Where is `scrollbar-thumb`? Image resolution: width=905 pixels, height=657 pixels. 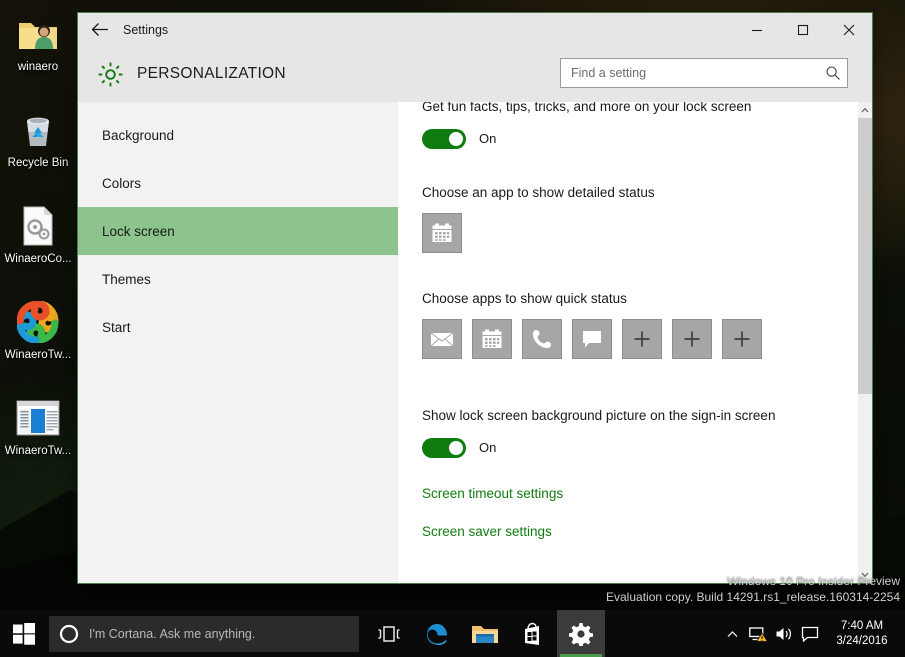
scrollbar-thumb is located at coordinates (865, 256).